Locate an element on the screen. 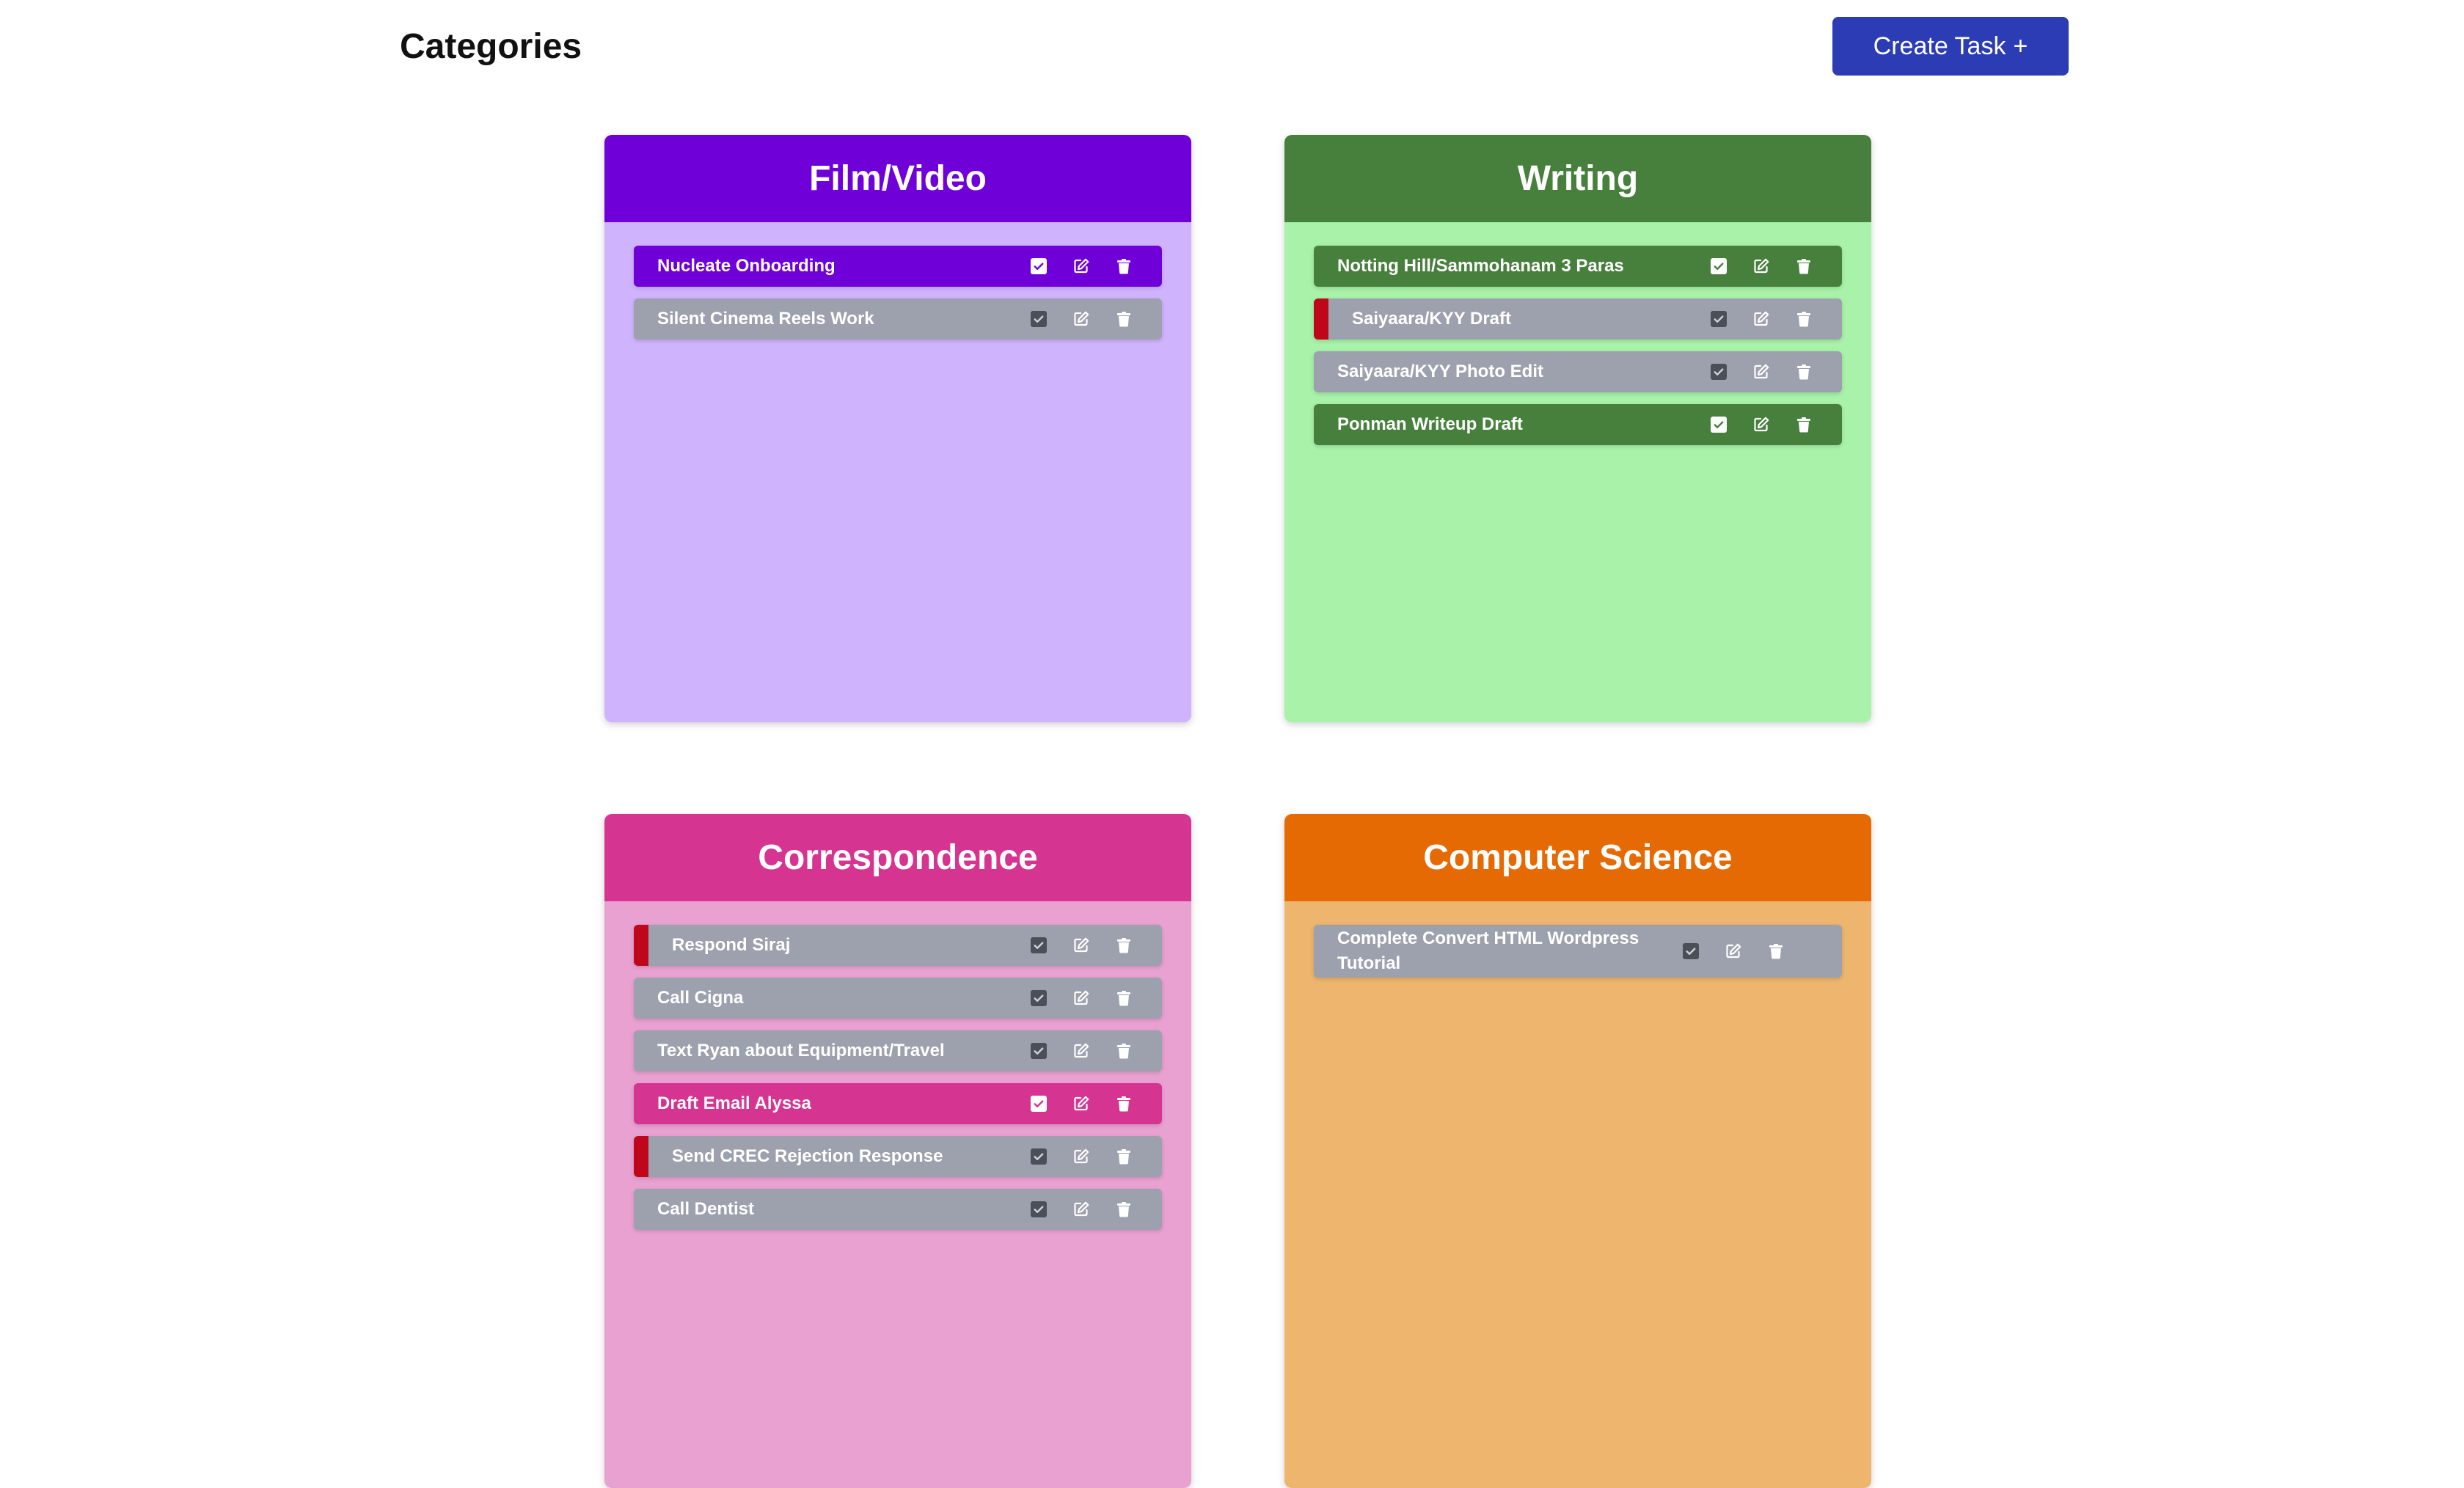  task-label: Call Cigna is located at coordinates (700, 998).